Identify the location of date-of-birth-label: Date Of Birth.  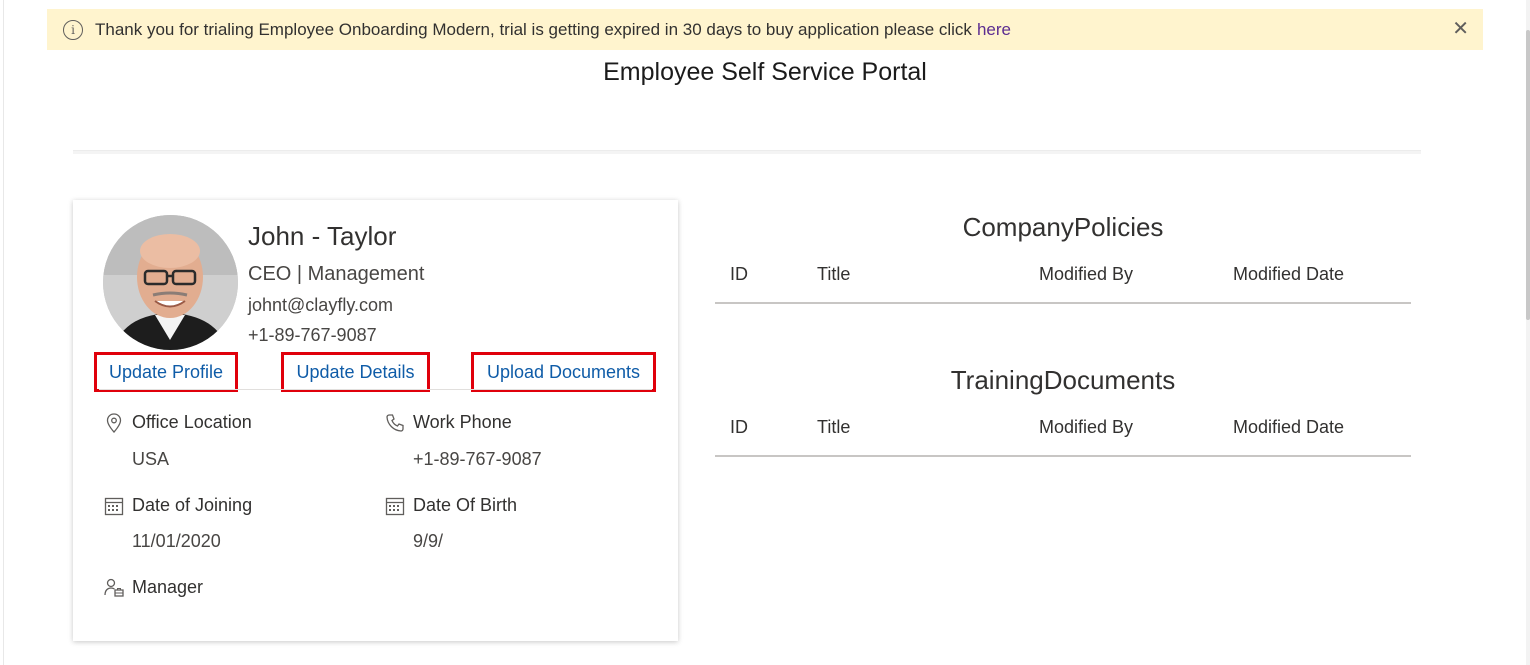
(450, 505).